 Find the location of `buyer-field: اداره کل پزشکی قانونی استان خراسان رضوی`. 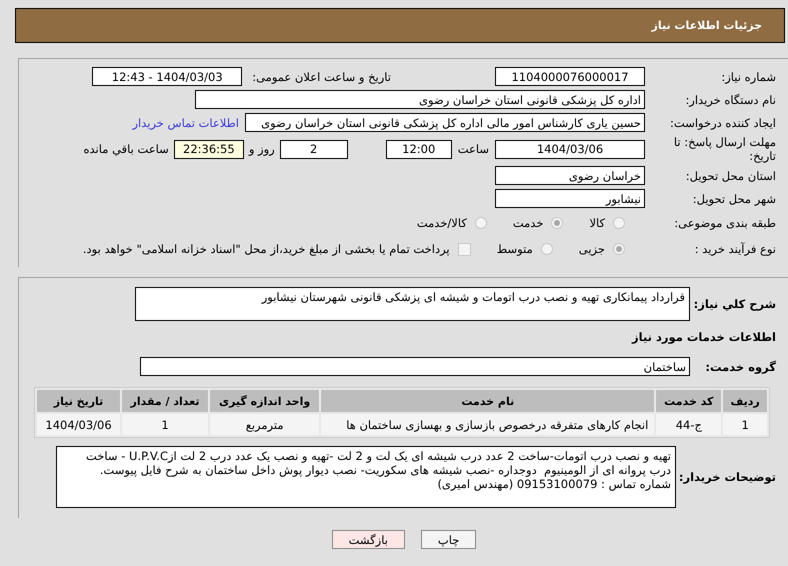

buyer-field: اداره کل پزشکی قانونی استان خراسان رضوی is located at coordinates (420, 99).